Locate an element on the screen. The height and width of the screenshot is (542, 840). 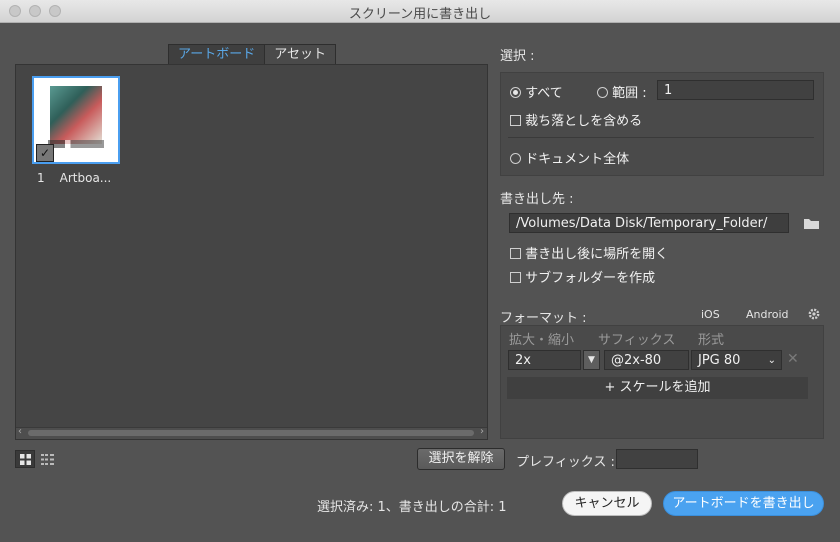
add-scale-button: + スケールを追加 is located at coordinates (657, 388).